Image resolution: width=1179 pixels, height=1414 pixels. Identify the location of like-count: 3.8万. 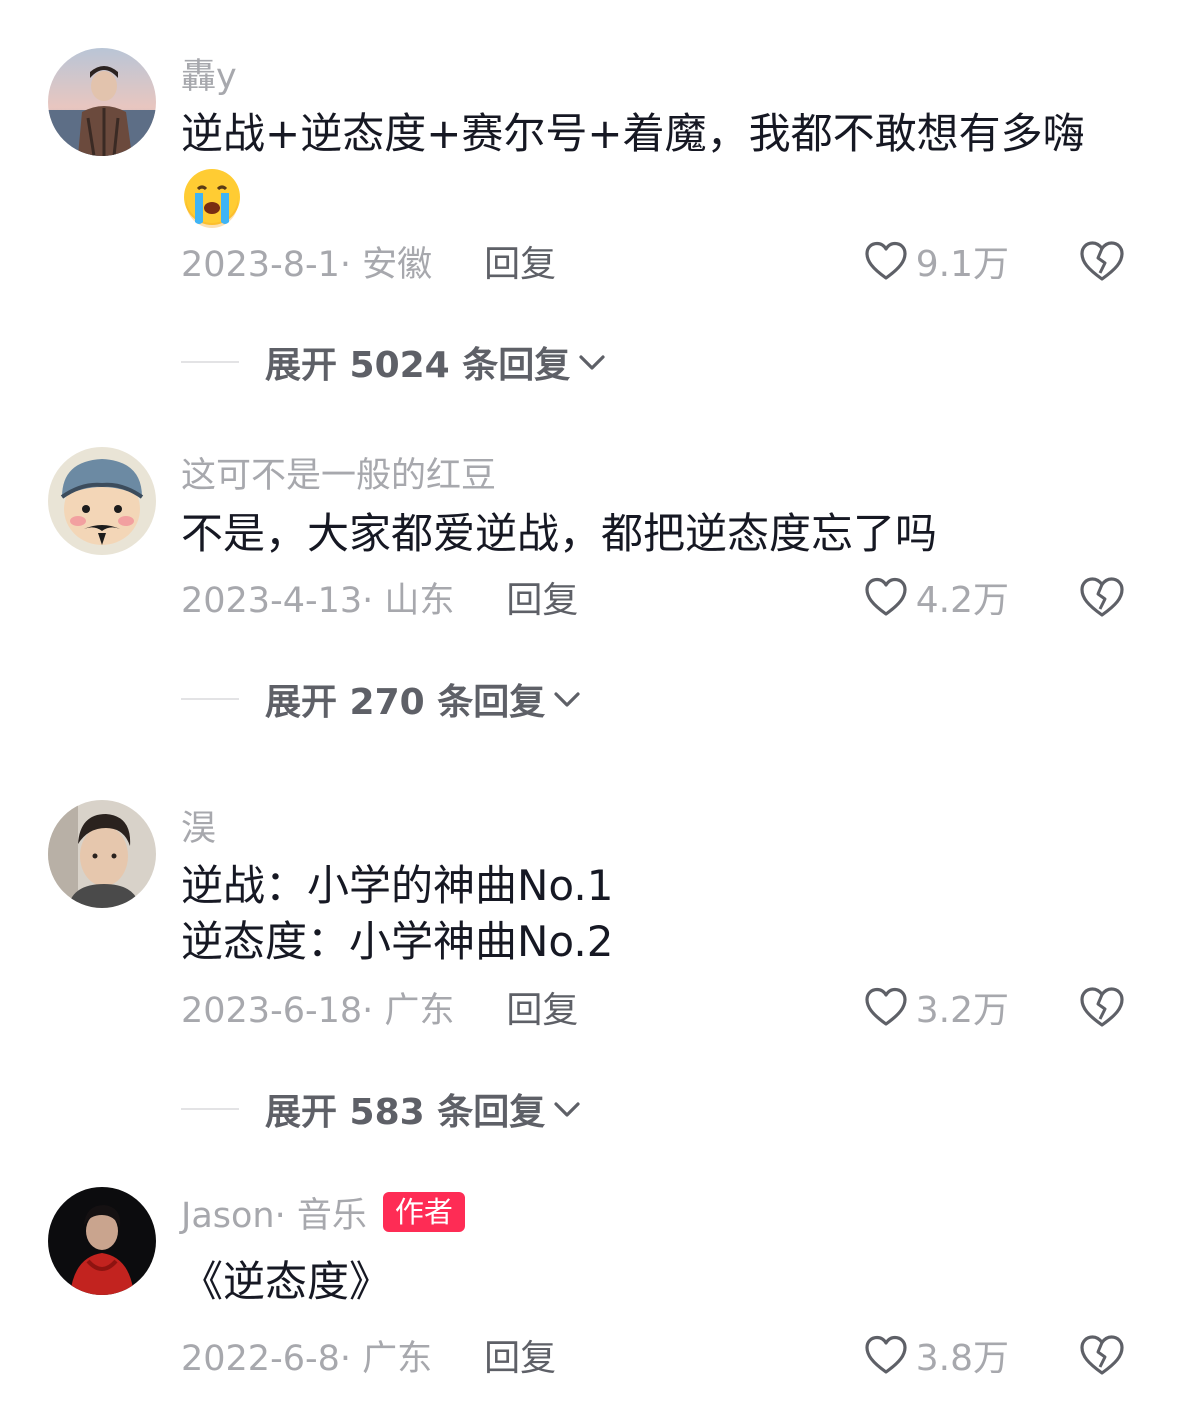
(962, 1358).